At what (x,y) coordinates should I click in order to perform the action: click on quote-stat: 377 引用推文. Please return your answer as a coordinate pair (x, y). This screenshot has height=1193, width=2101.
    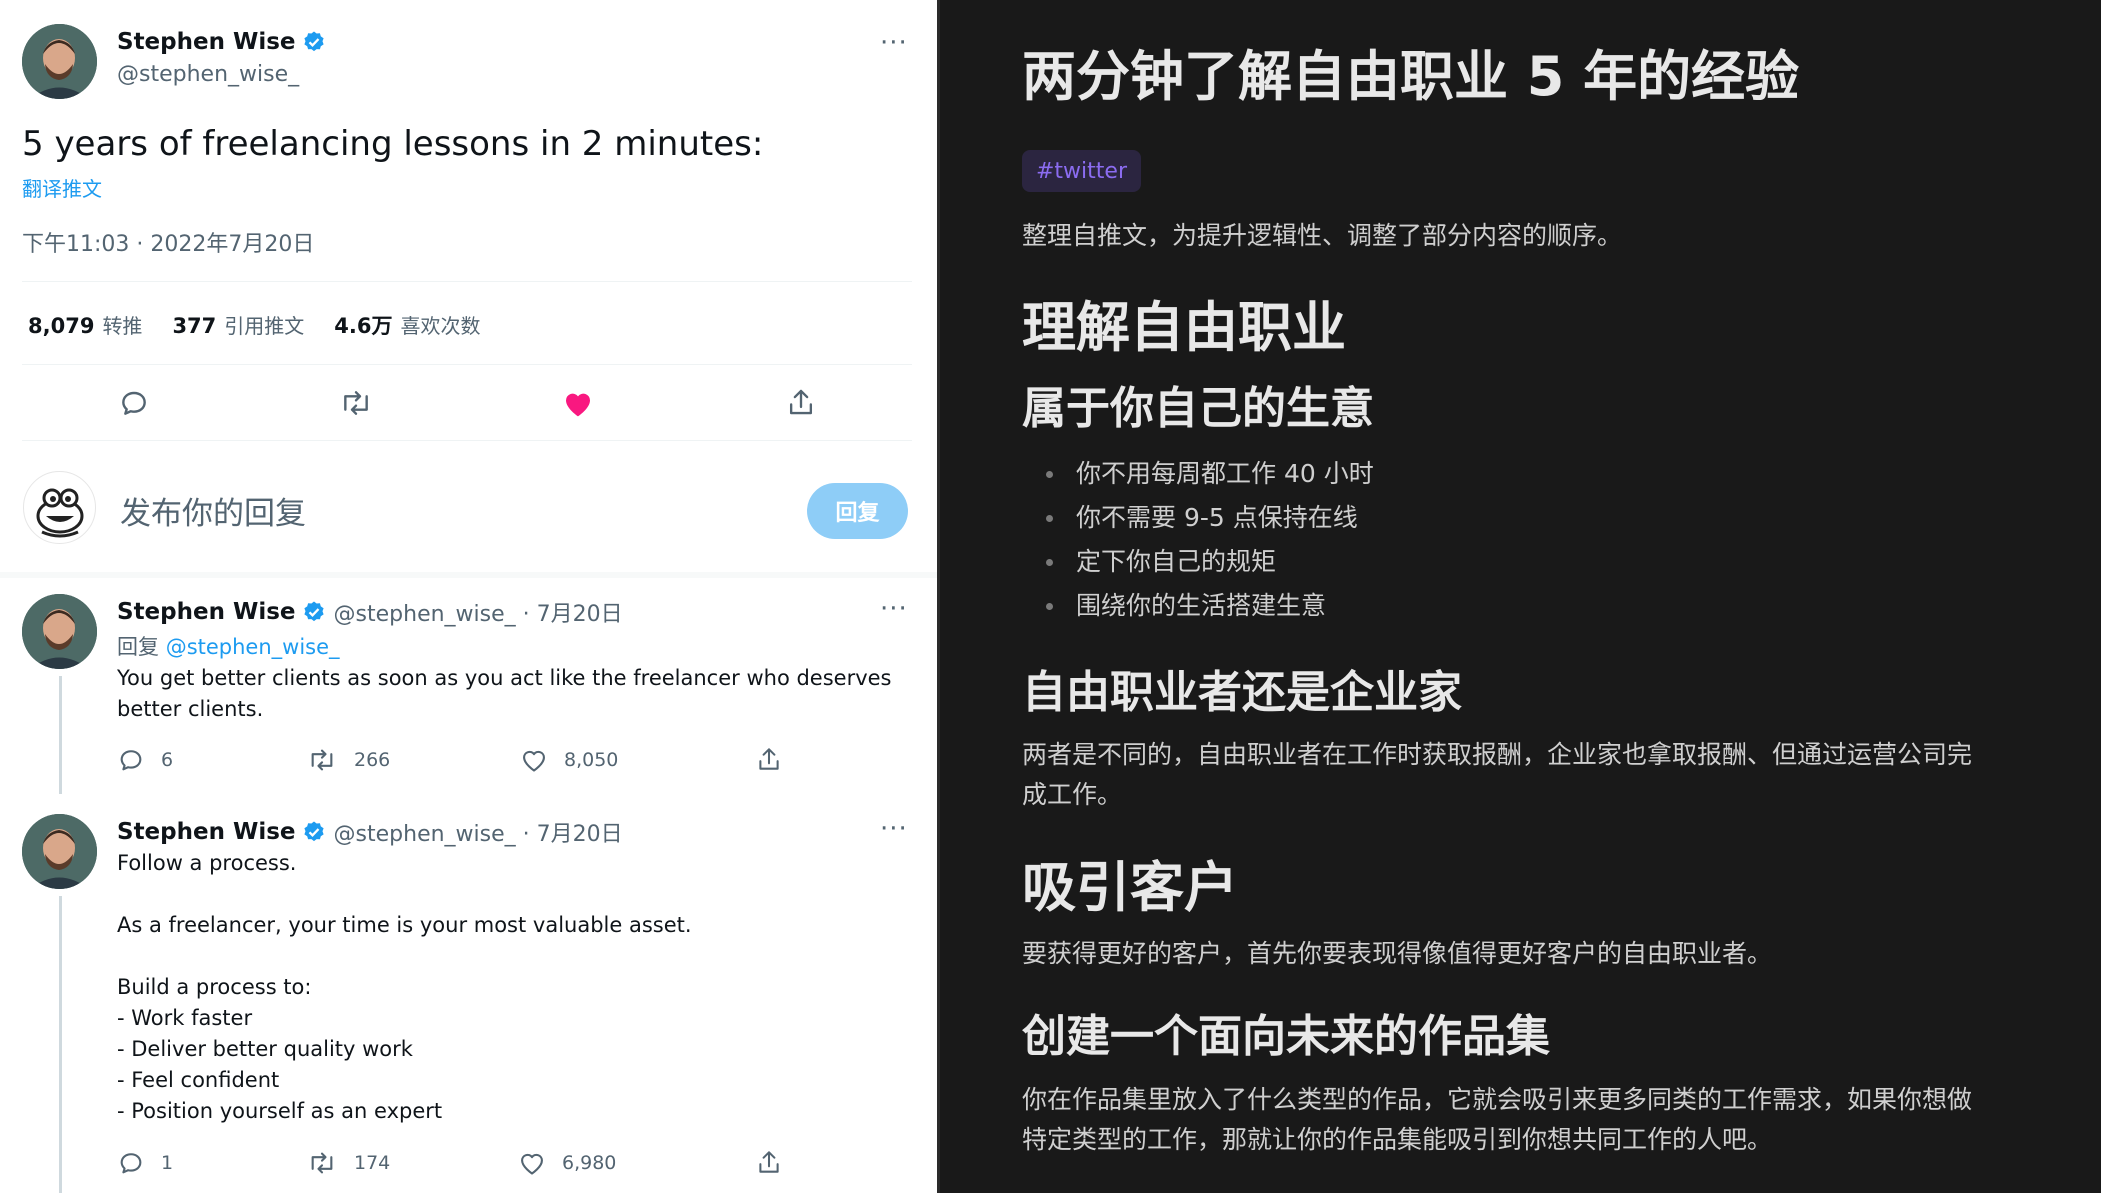
    Looking at the image, I should click on (238, 325).